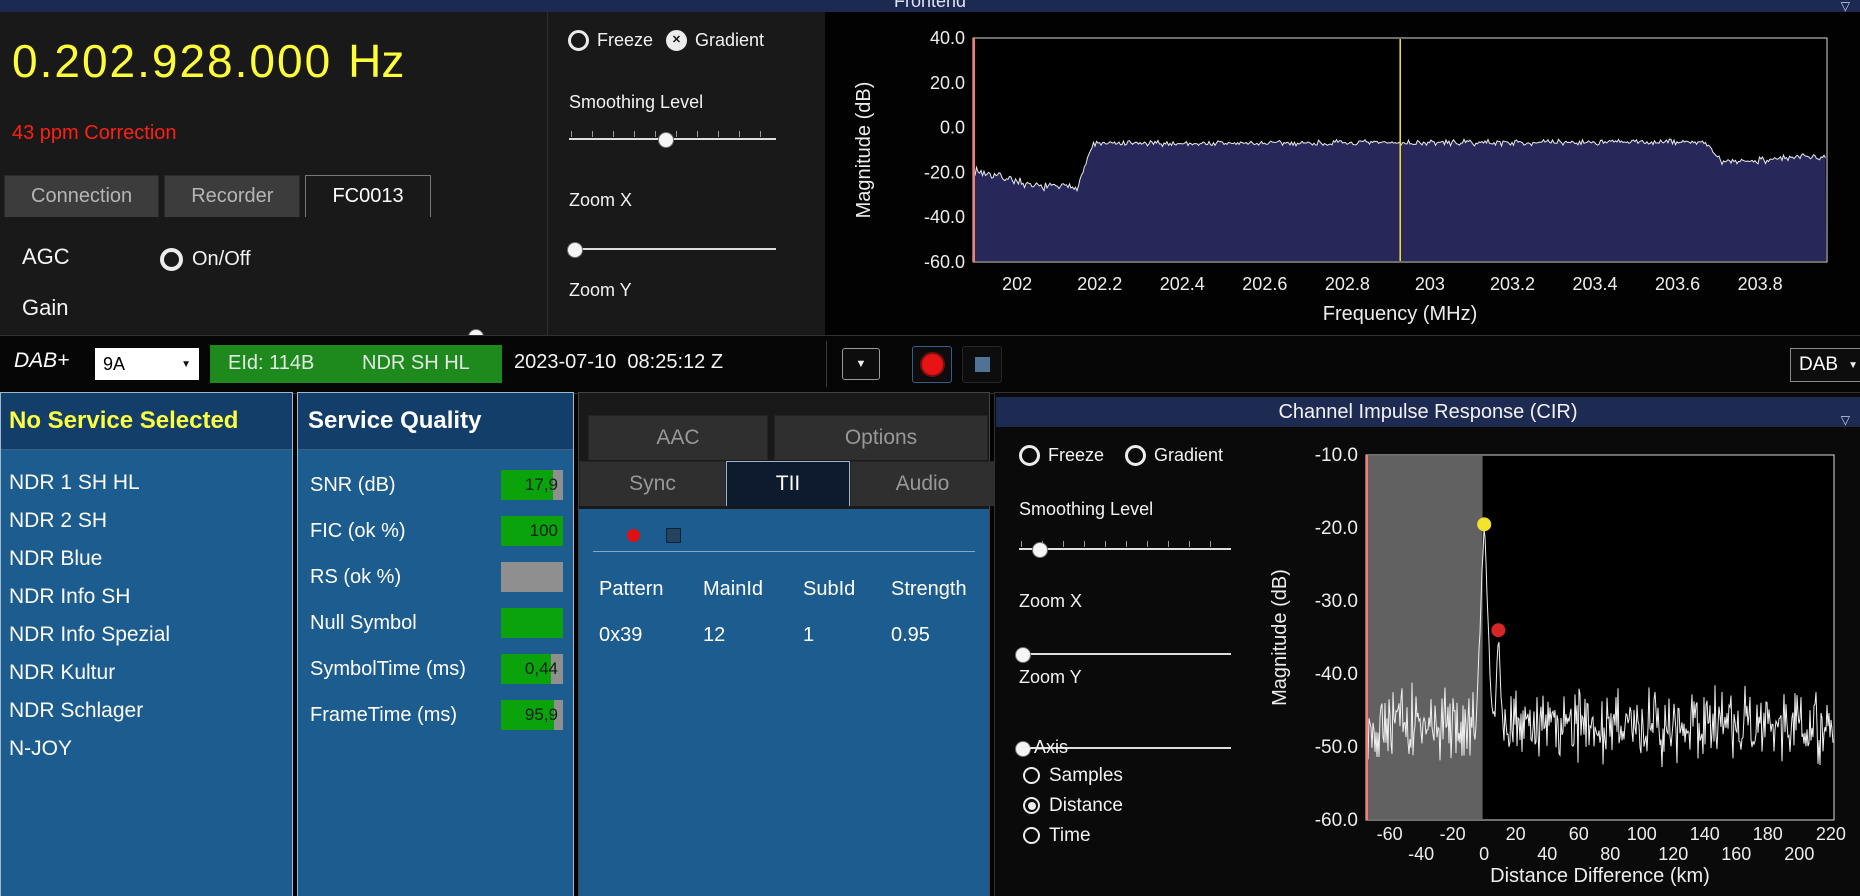 This screenshot has width=1860, height=896. I want to click on stop-icon, so click(982, 364).